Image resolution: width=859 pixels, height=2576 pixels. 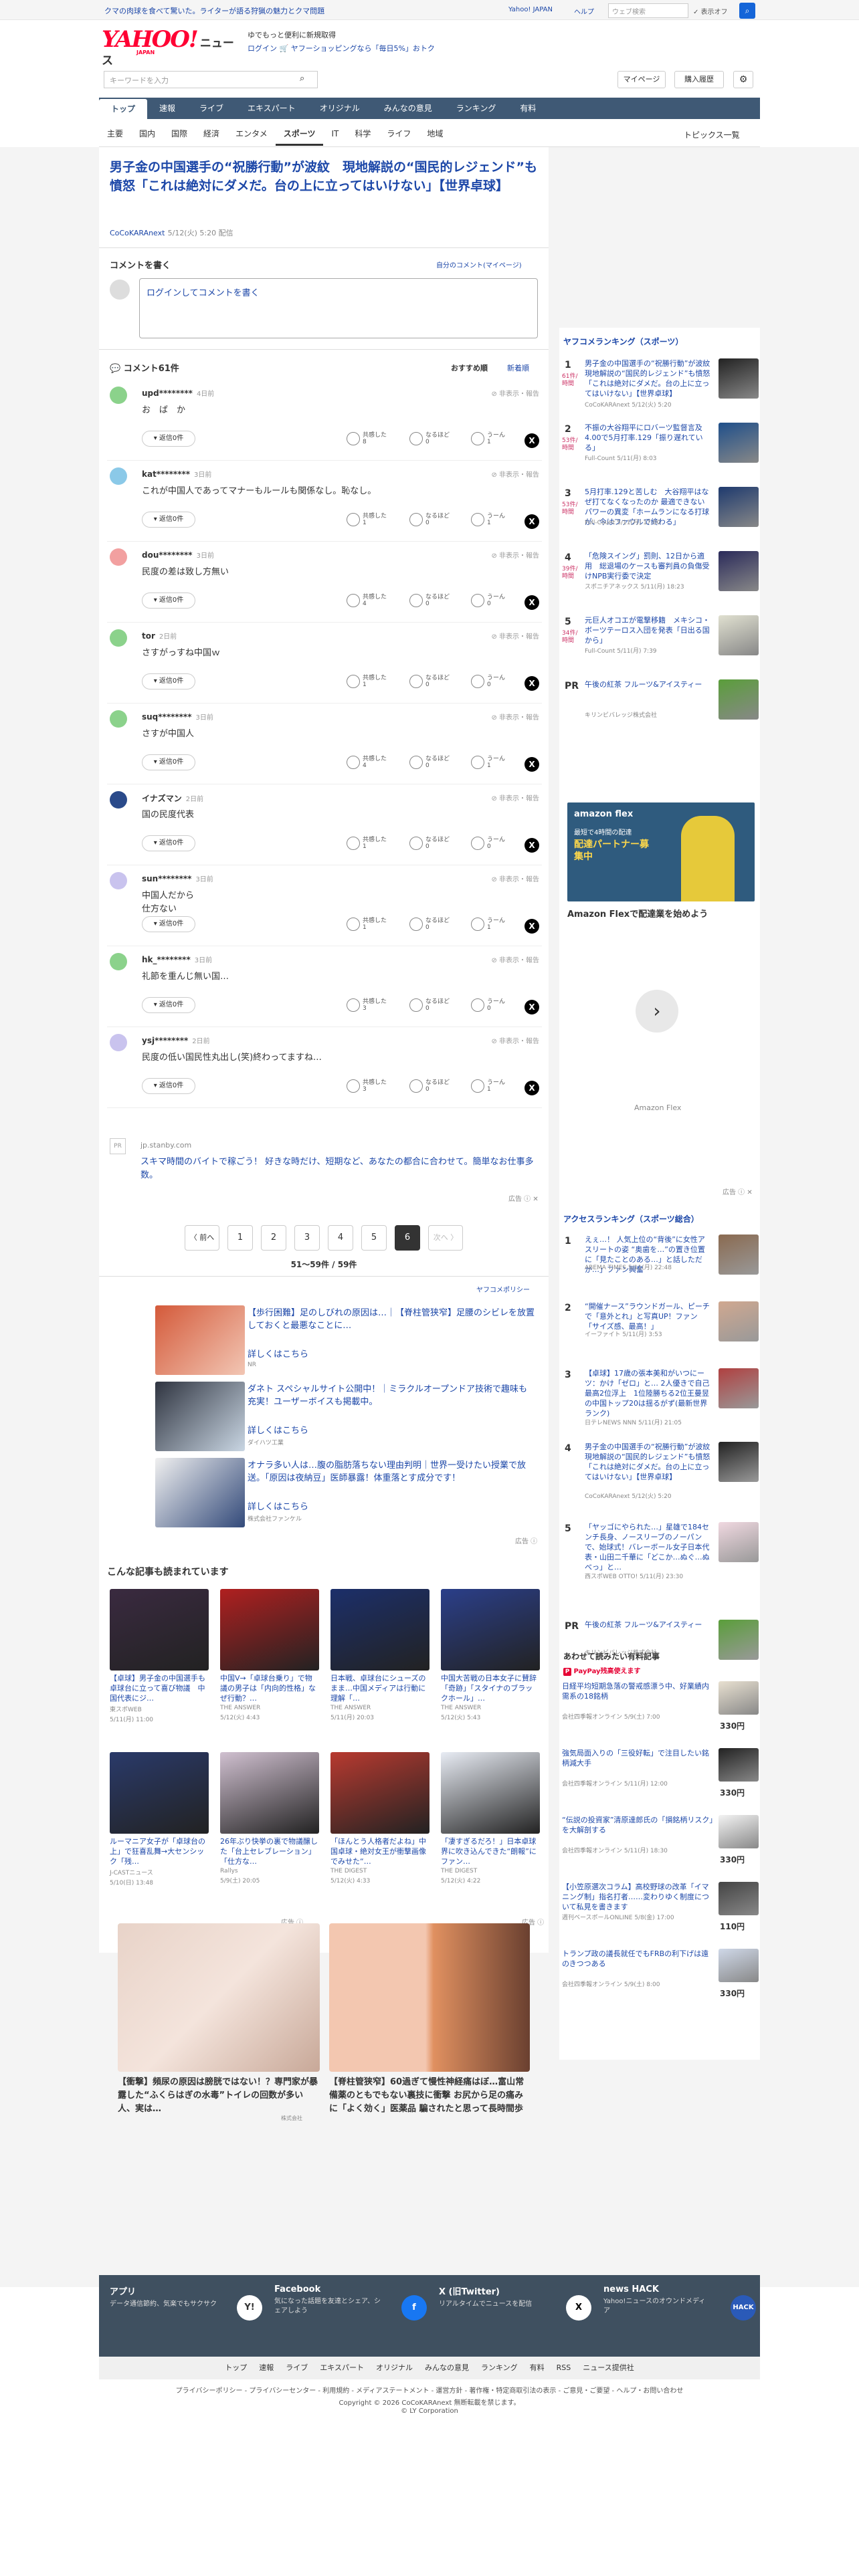 What do you see at coordinates (342, 2367) in the screenshot?
I see `footer-nav-item: エキスパート` at bounding box center [342, 2367].